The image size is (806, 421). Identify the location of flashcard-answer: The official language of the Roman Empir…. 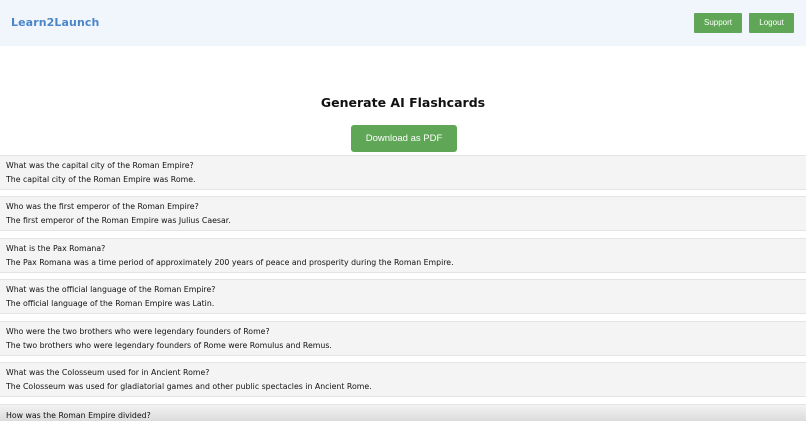
(110, 303).